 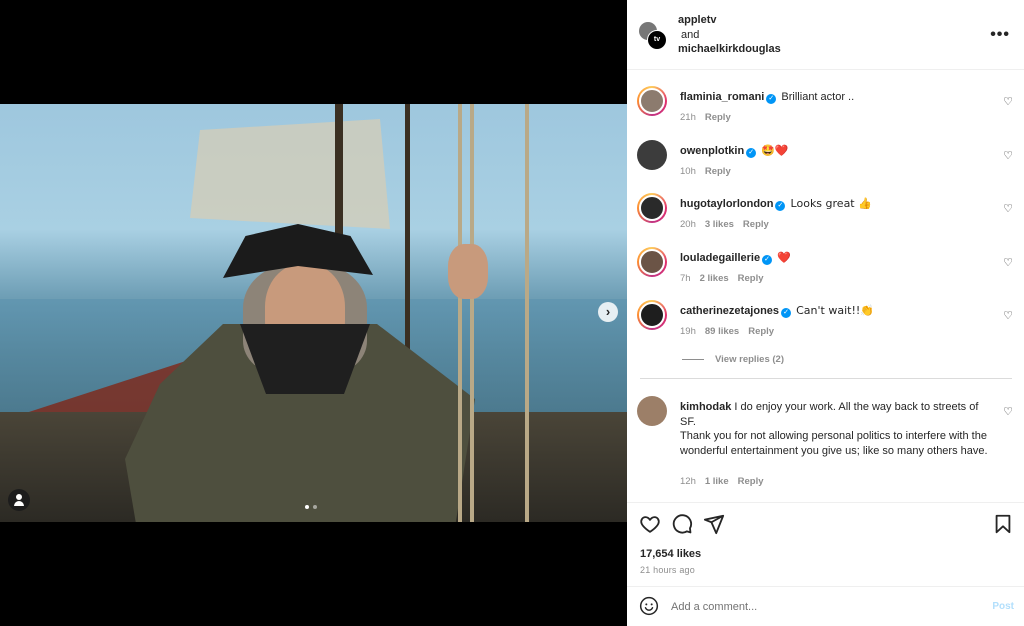 I want to click on comment-text: Looks great 👍, so click(x=831, y=203).